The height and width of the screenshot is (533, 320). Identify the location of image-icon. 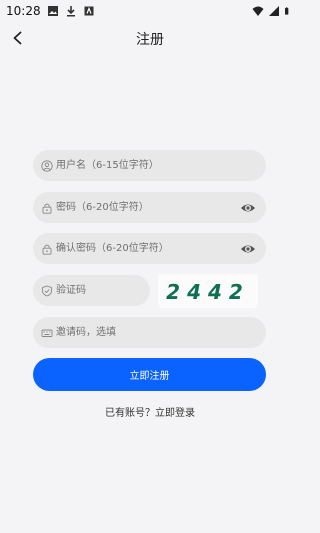
(52, 11).